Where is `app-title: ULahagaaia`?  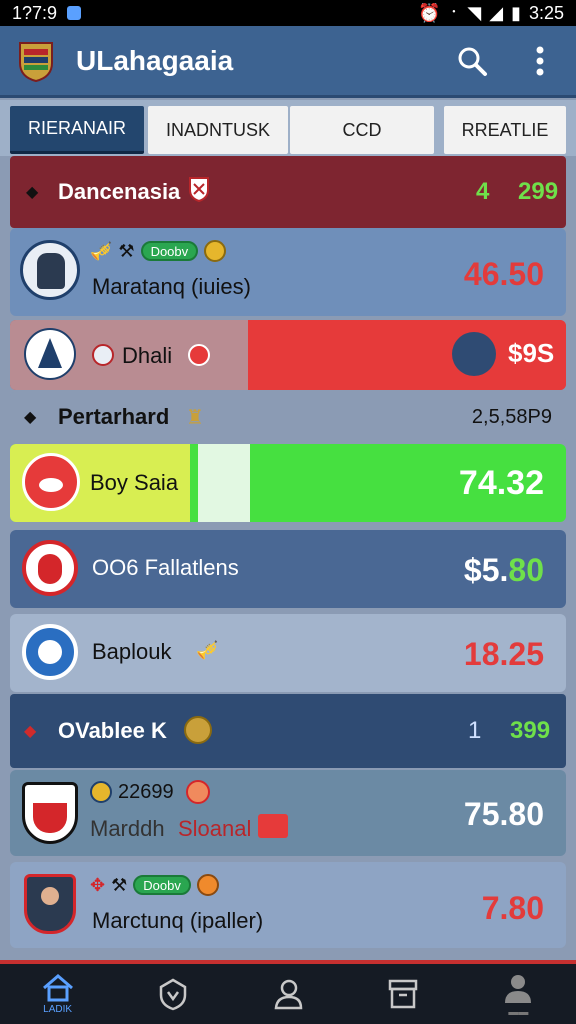 app-title: ULahagaaia is located at coordinates (155, 60).